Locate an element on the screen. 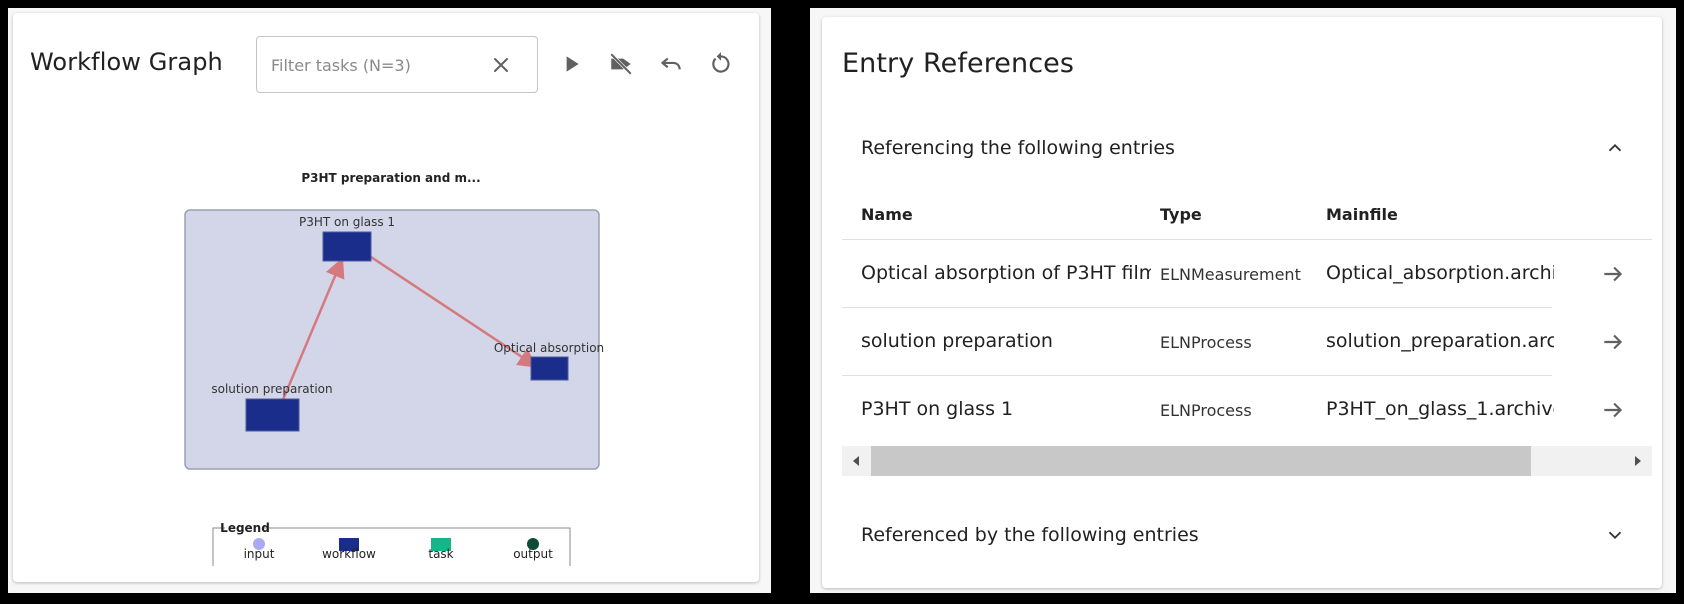 The height and width of the screenshot is (604, 1684). node-label-solution: solution preparation is located at coordinates (271, 389).